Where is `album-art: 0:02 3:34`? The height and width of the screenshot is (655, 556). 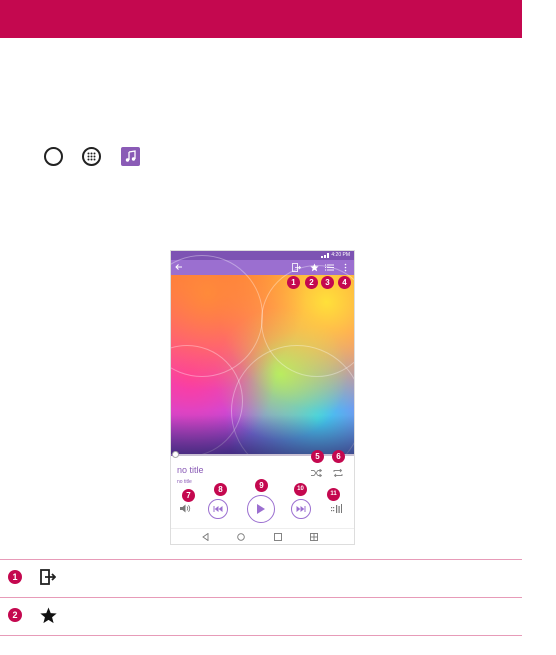 album-art: 0:02 3:34 is located at coordinates (262, 366).